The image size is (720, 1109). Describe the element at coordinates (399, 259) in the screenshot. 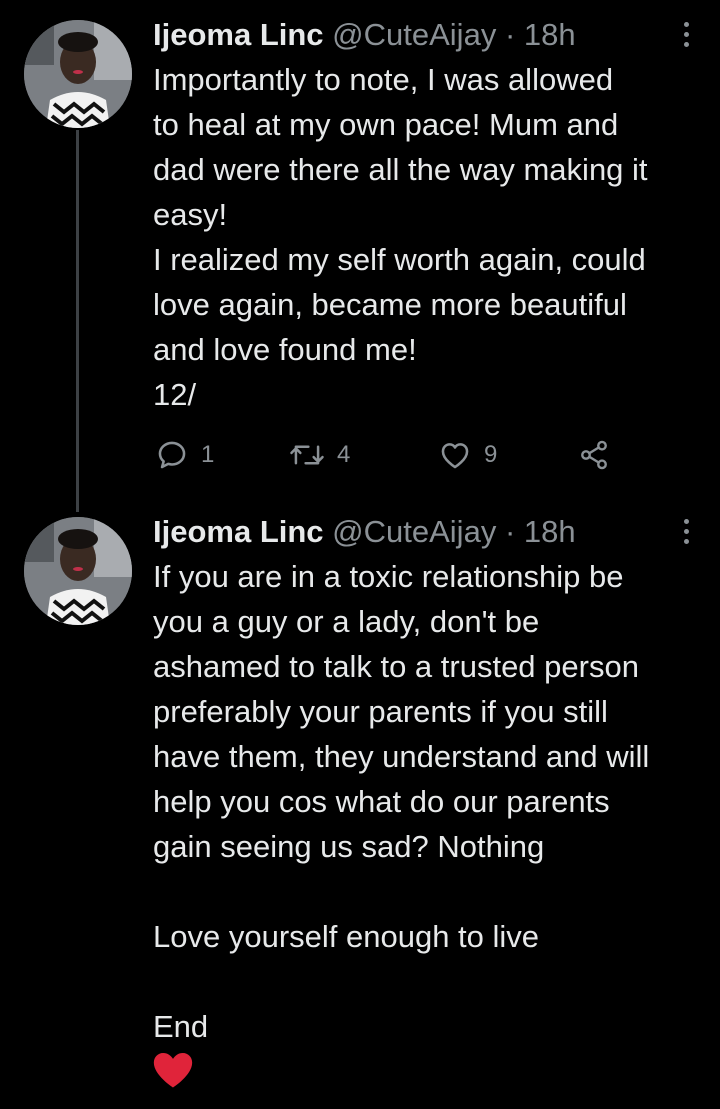

I see `tweet-text-line: I realized my self worth again, could` at that location.